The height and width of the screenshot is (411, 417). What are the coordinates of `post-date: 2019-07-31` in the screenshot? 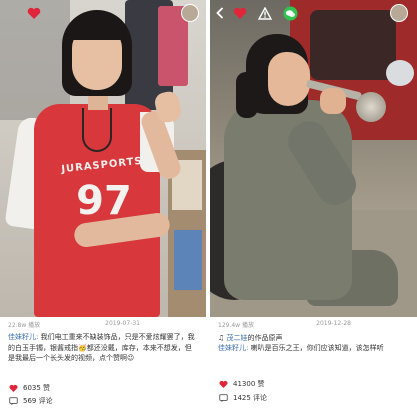 It's located at (122, 323).